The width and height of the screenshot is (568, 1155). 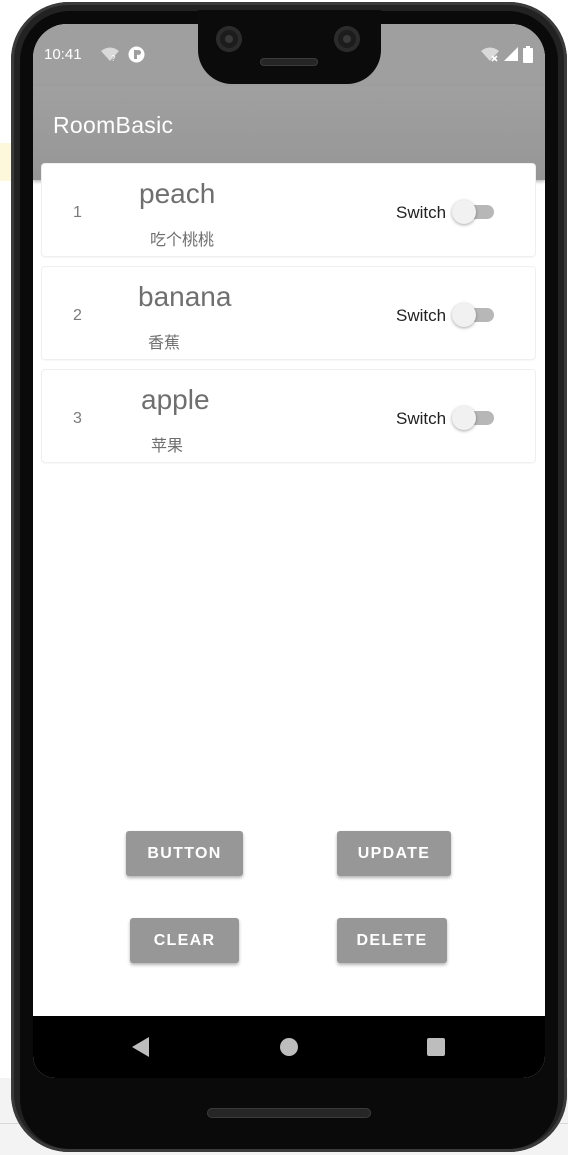 What do you see at coordinates (136, 54) in the screenshot?
I see `app-notification-icon` at bounding box center [136, 54].